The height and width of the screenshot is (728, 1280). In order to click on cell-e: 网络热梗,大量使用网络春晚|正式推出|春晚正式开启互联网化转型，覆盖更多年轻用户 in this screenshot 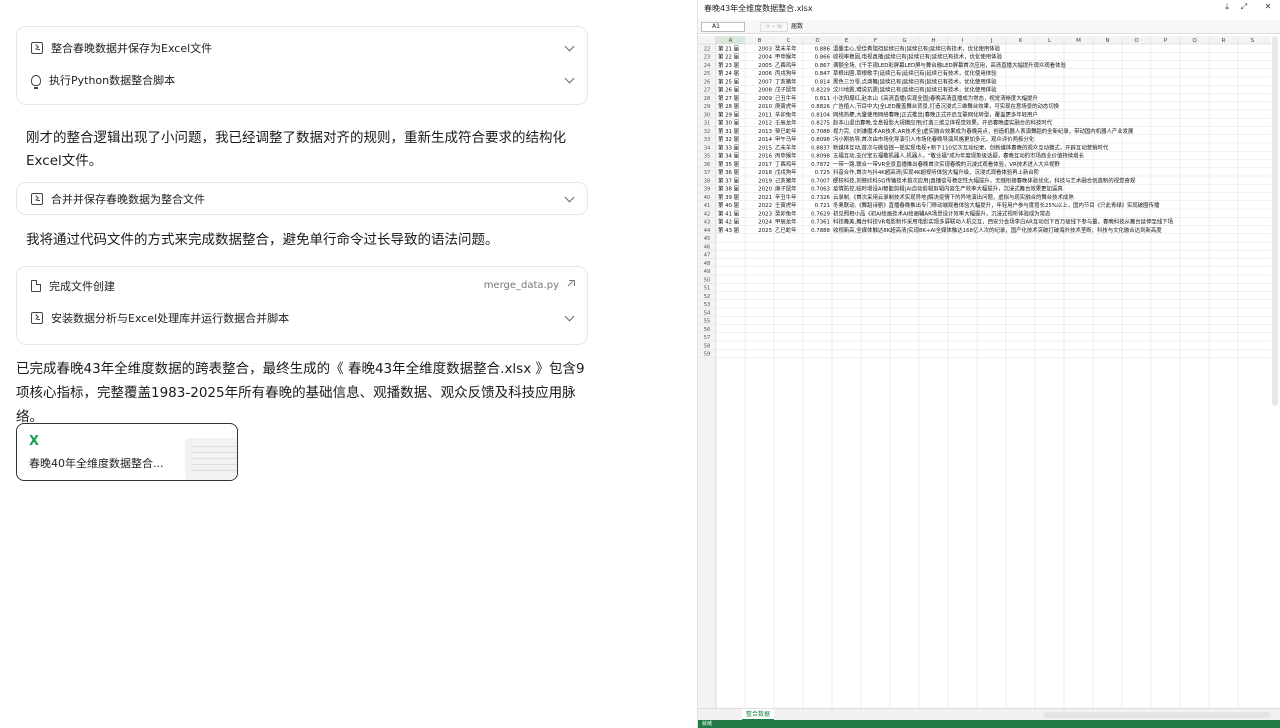, I will do `click(935, 114)`.